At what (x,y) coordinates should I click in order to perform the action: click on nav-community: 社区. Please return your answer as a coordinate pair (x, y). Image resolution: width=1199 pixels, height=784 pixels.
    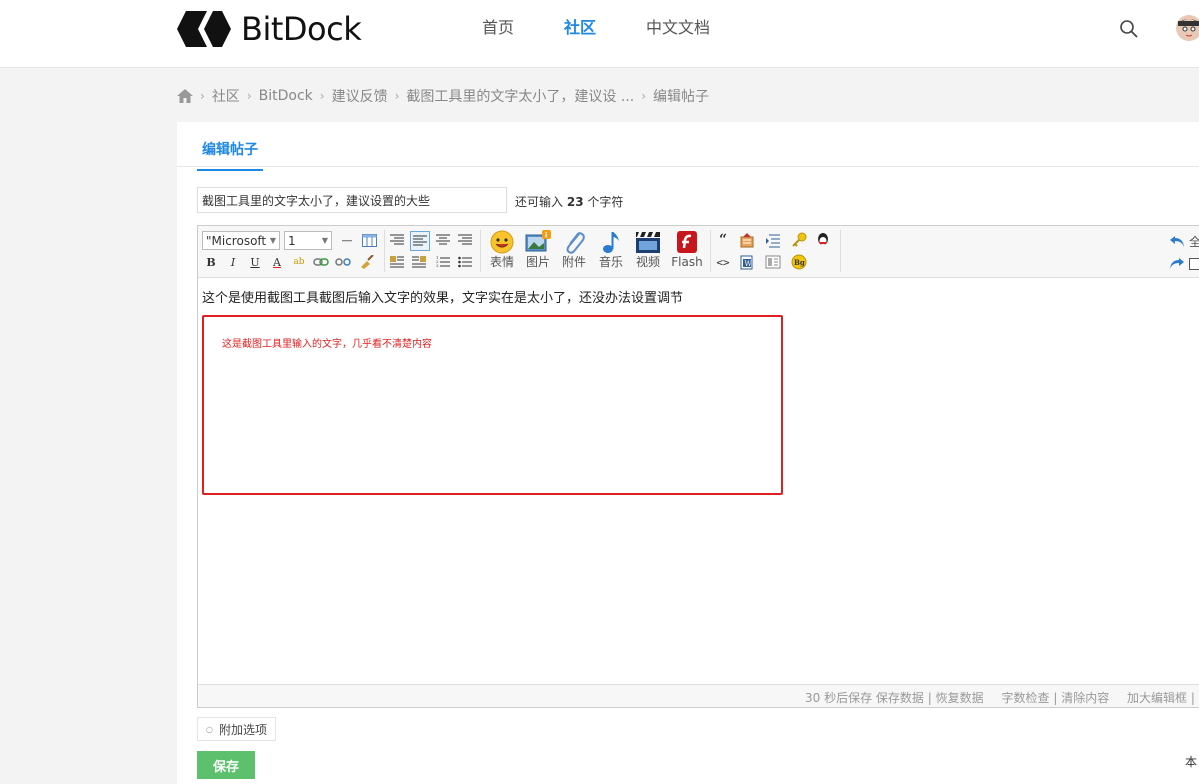
    Looking at the image, I should click on (580, 28).